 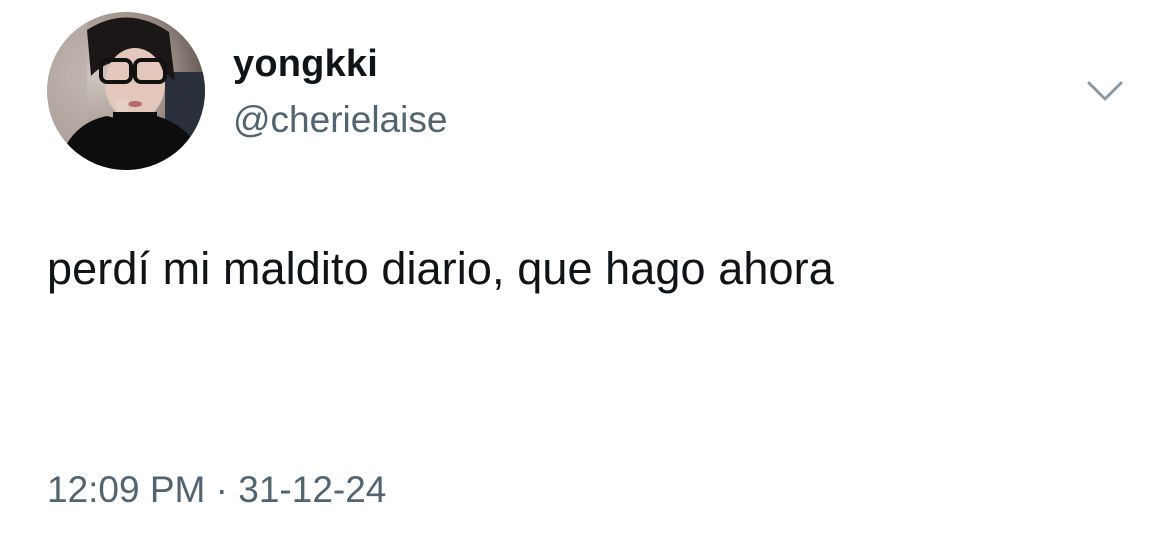 I want to click on avatar, so click(x=126, y=91).